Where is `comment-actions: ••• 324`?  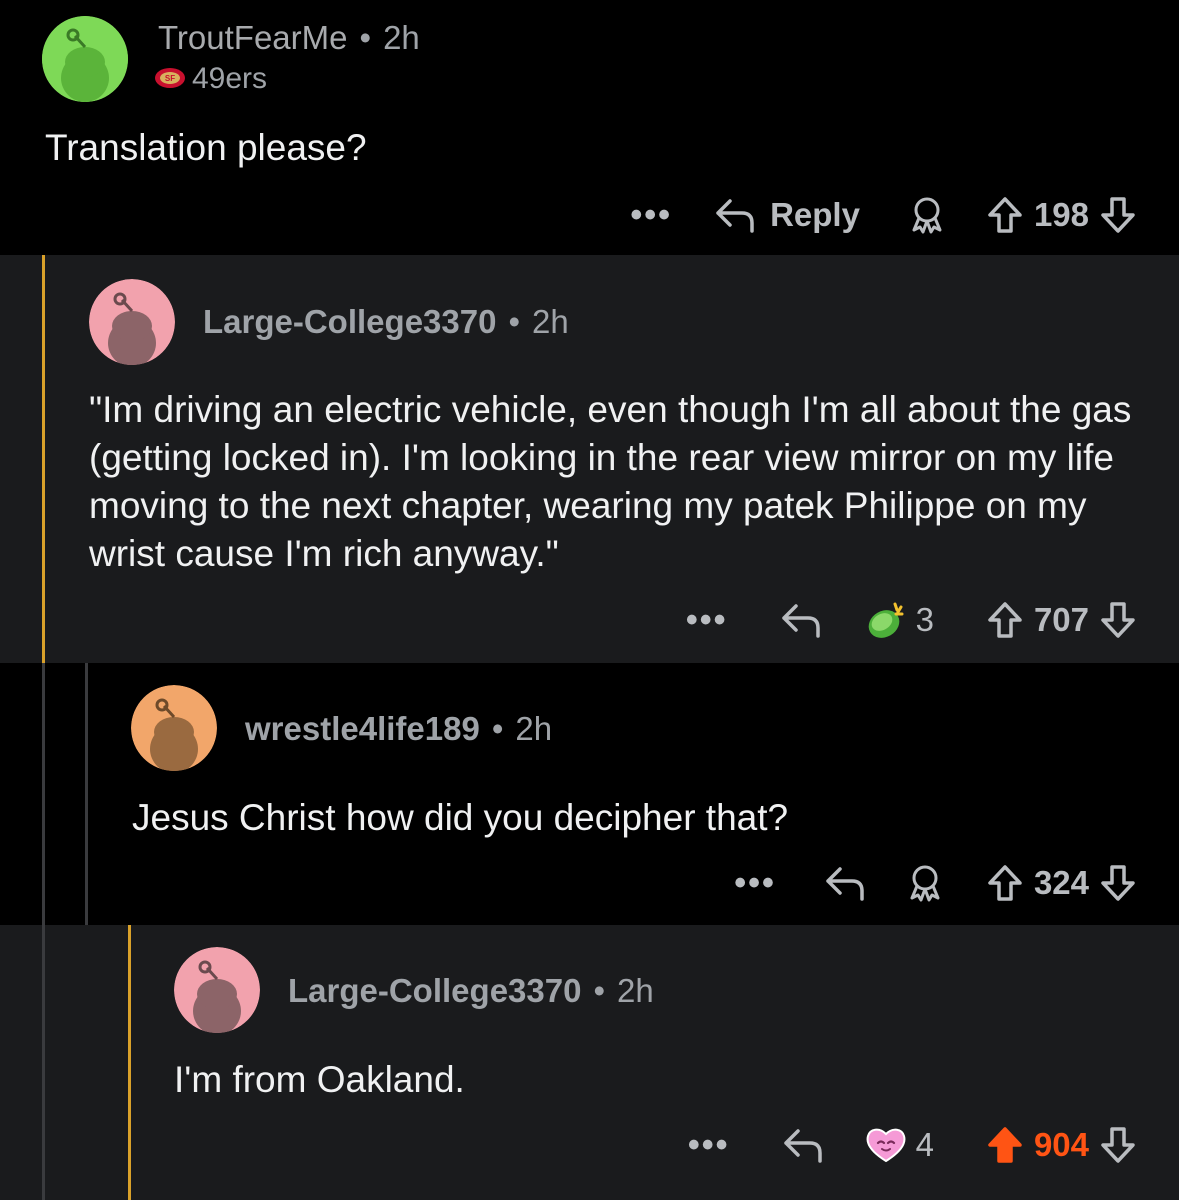 comment-actions: ••• 324 is located at coordinates (935, 883).